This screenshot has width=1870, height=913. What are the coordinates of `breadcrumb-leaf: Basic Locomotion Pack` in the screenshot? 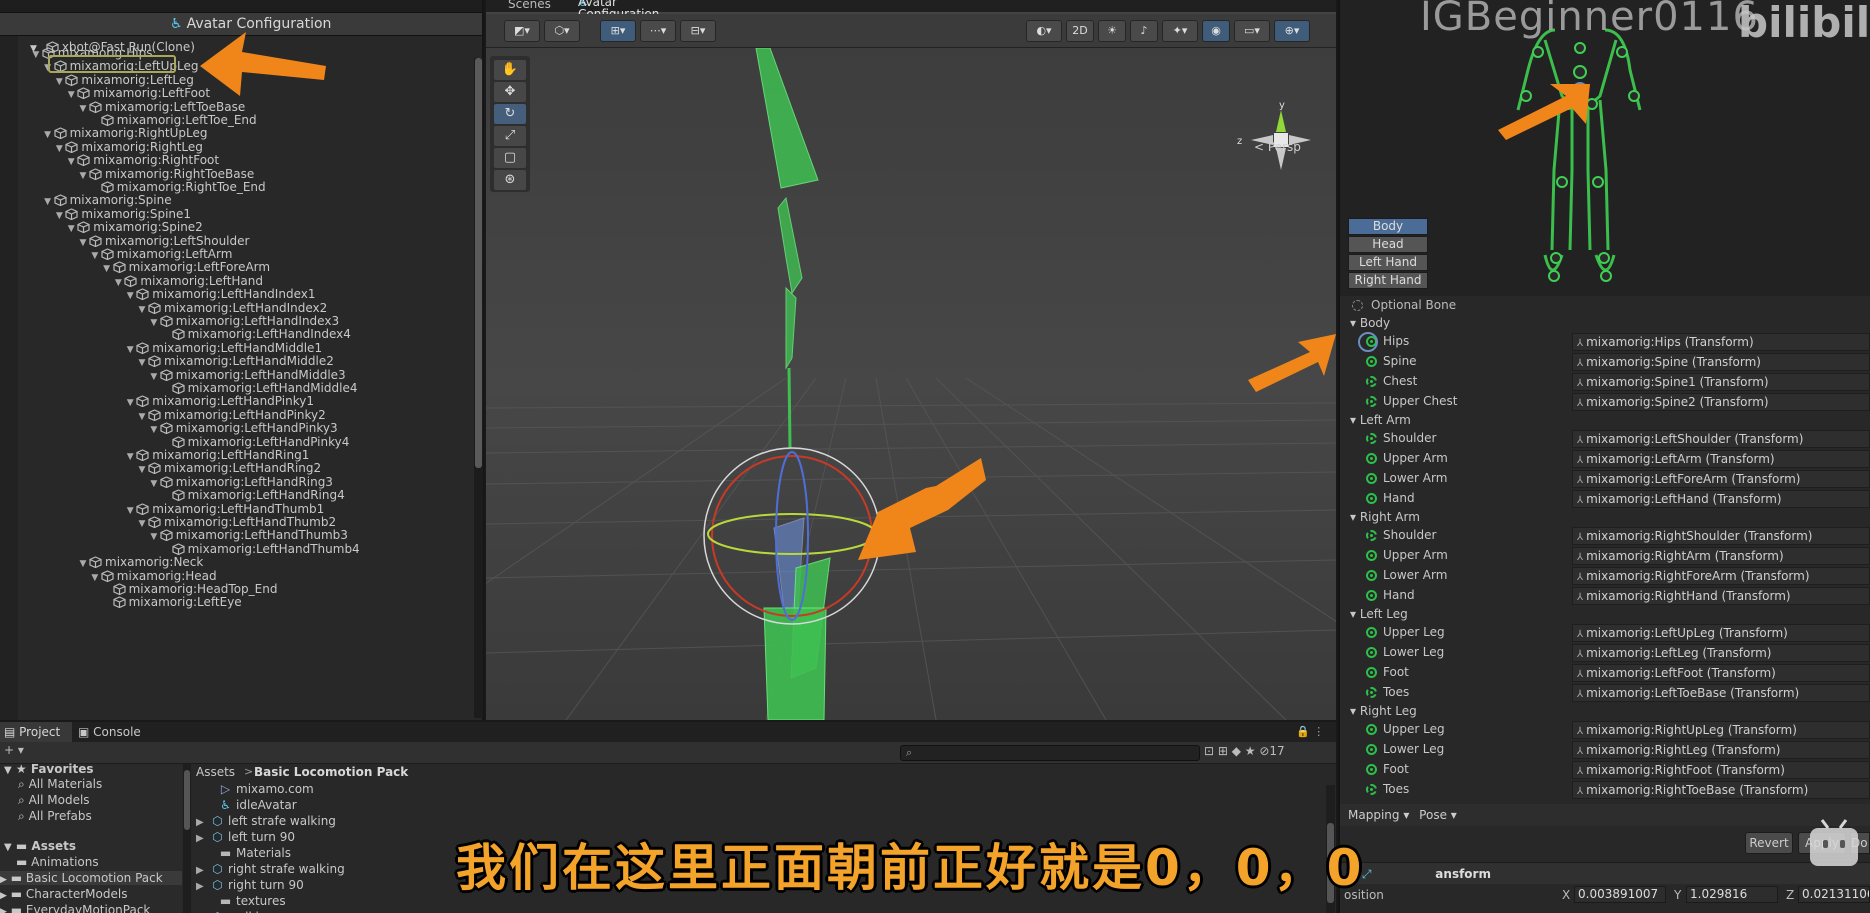 It's located at (331, 772).